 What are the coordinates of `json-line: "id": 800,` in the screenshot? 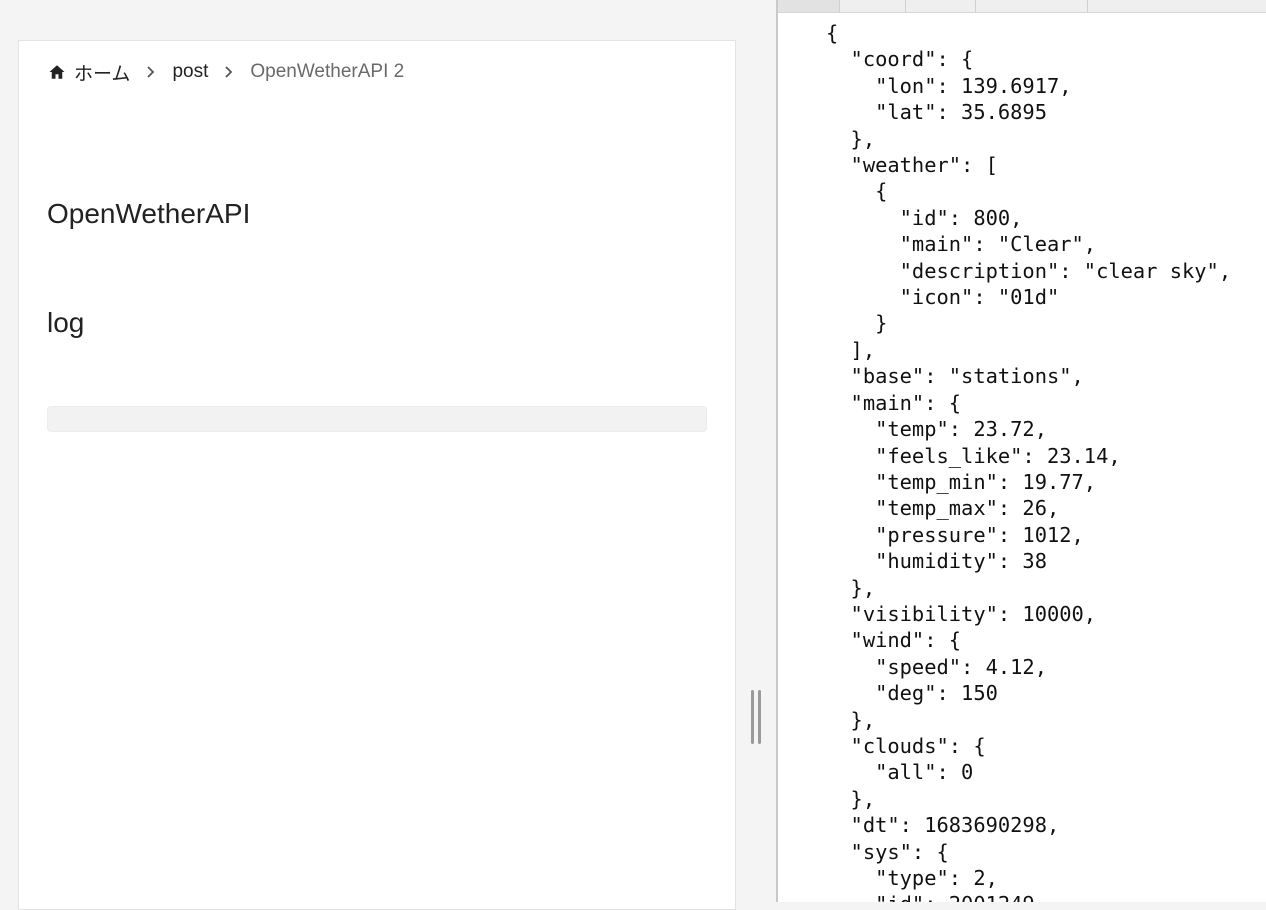 It's located at (924, 217).